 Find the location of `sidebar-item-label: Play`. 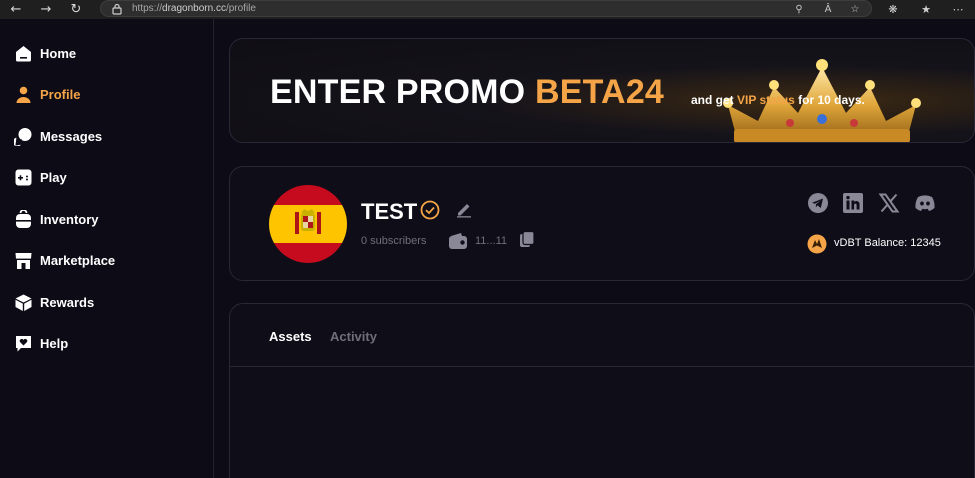

sidebar-item-label: Play is located at coordinates (53, 177).